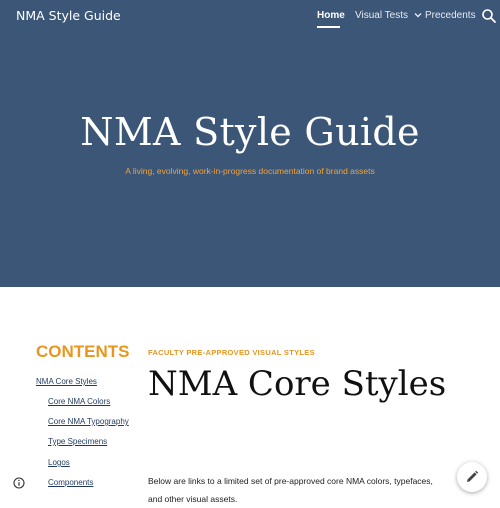 This screenshot has width=500, height=508. Describe the element at coordinates (59, 462) in the screenshot. I see `toc-item-logos: Logos` at that location.